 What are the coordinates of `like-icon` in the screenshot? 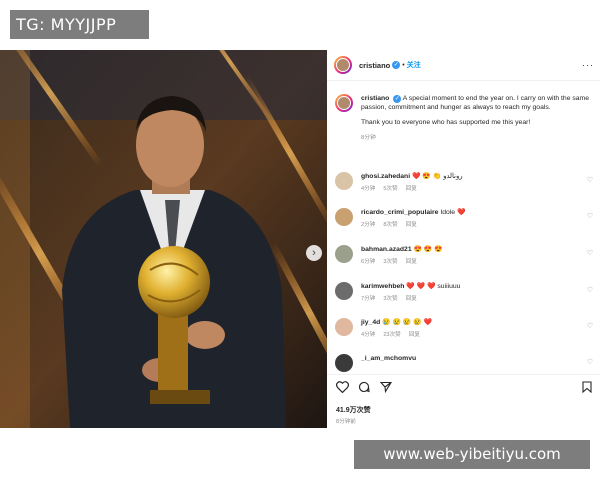 It's located at (342, 387).